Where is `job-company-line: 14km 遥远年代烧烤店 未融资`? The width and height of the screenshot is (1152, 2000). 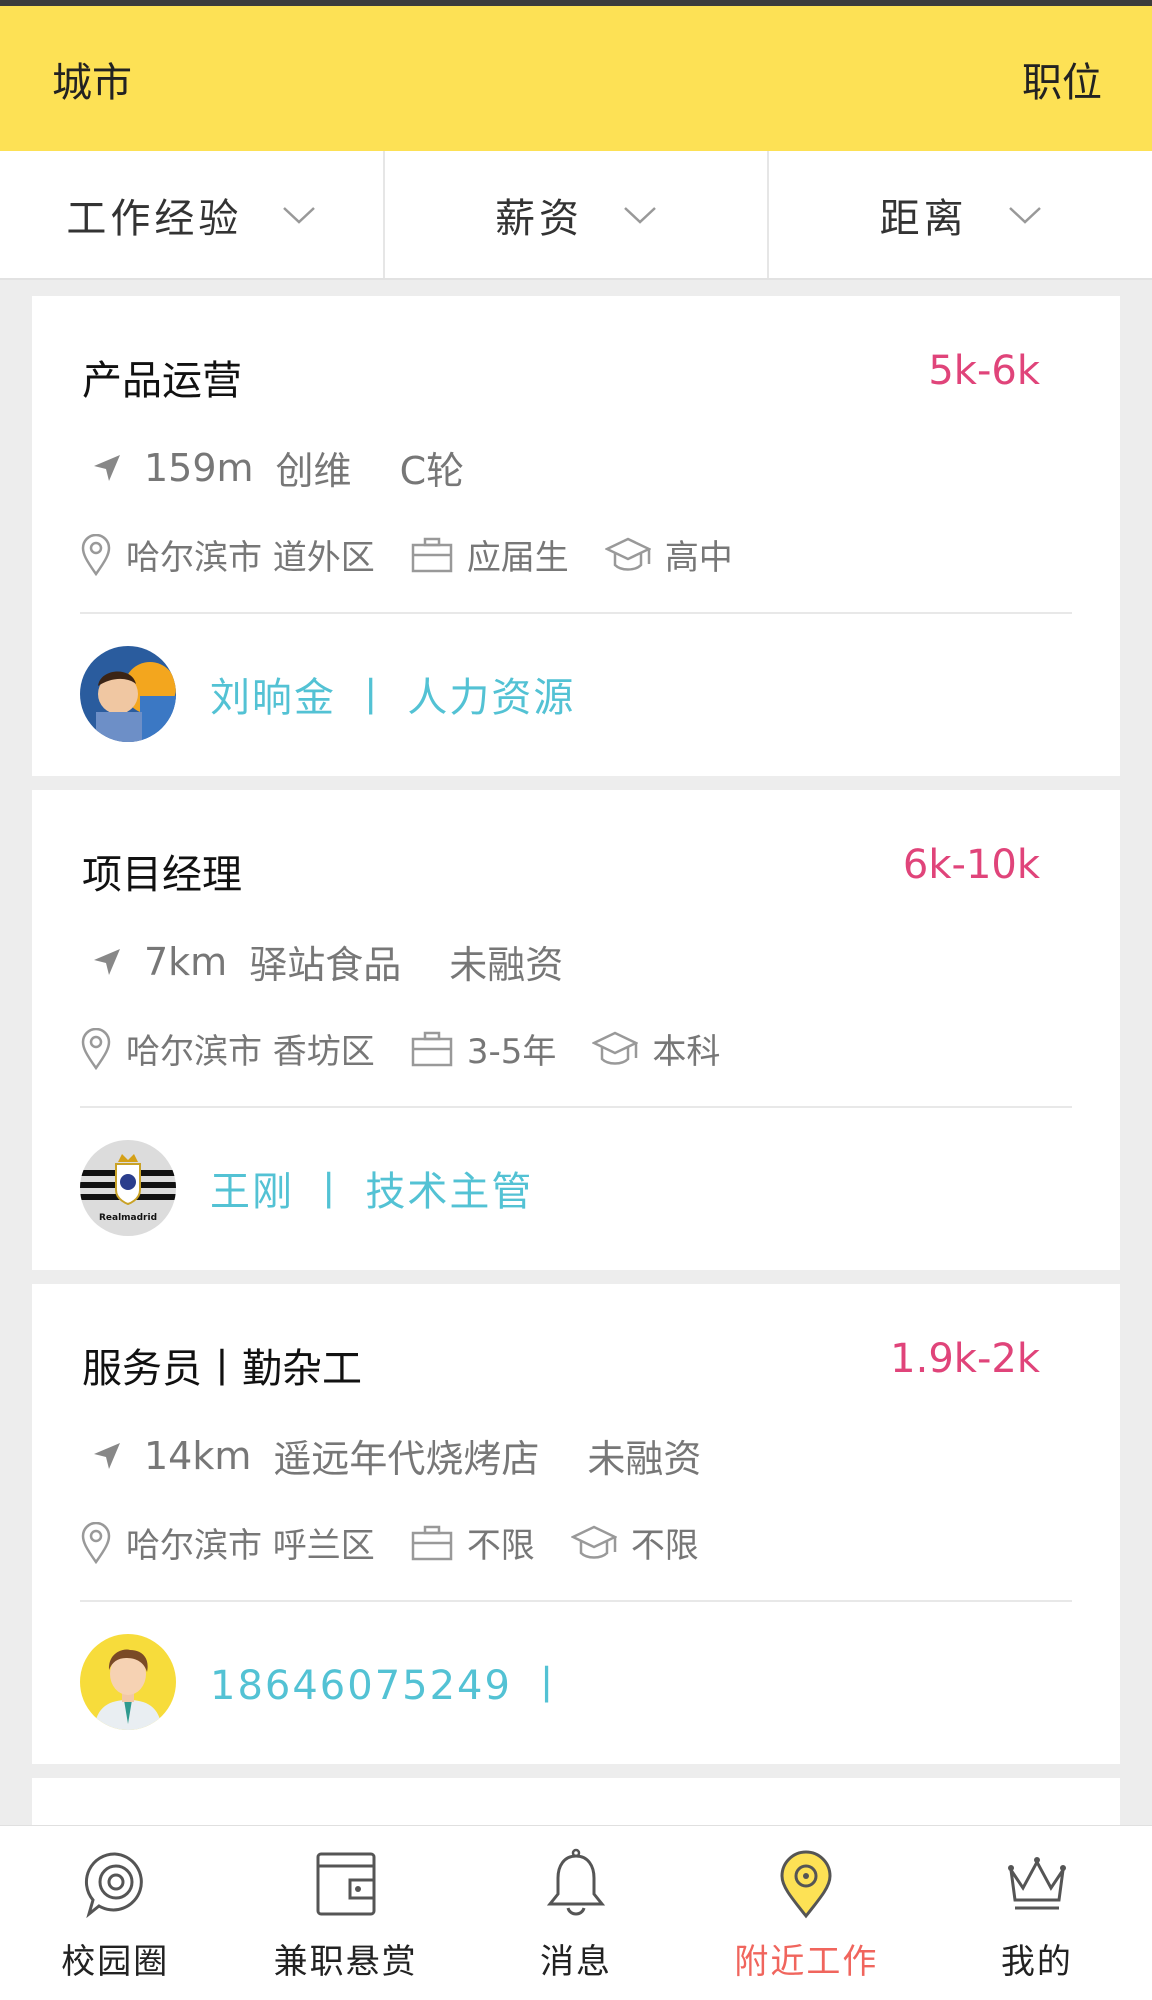
job-company-line: 14km 遥远年代烧烤店 未融资 is located at coordinates (396, 1455).